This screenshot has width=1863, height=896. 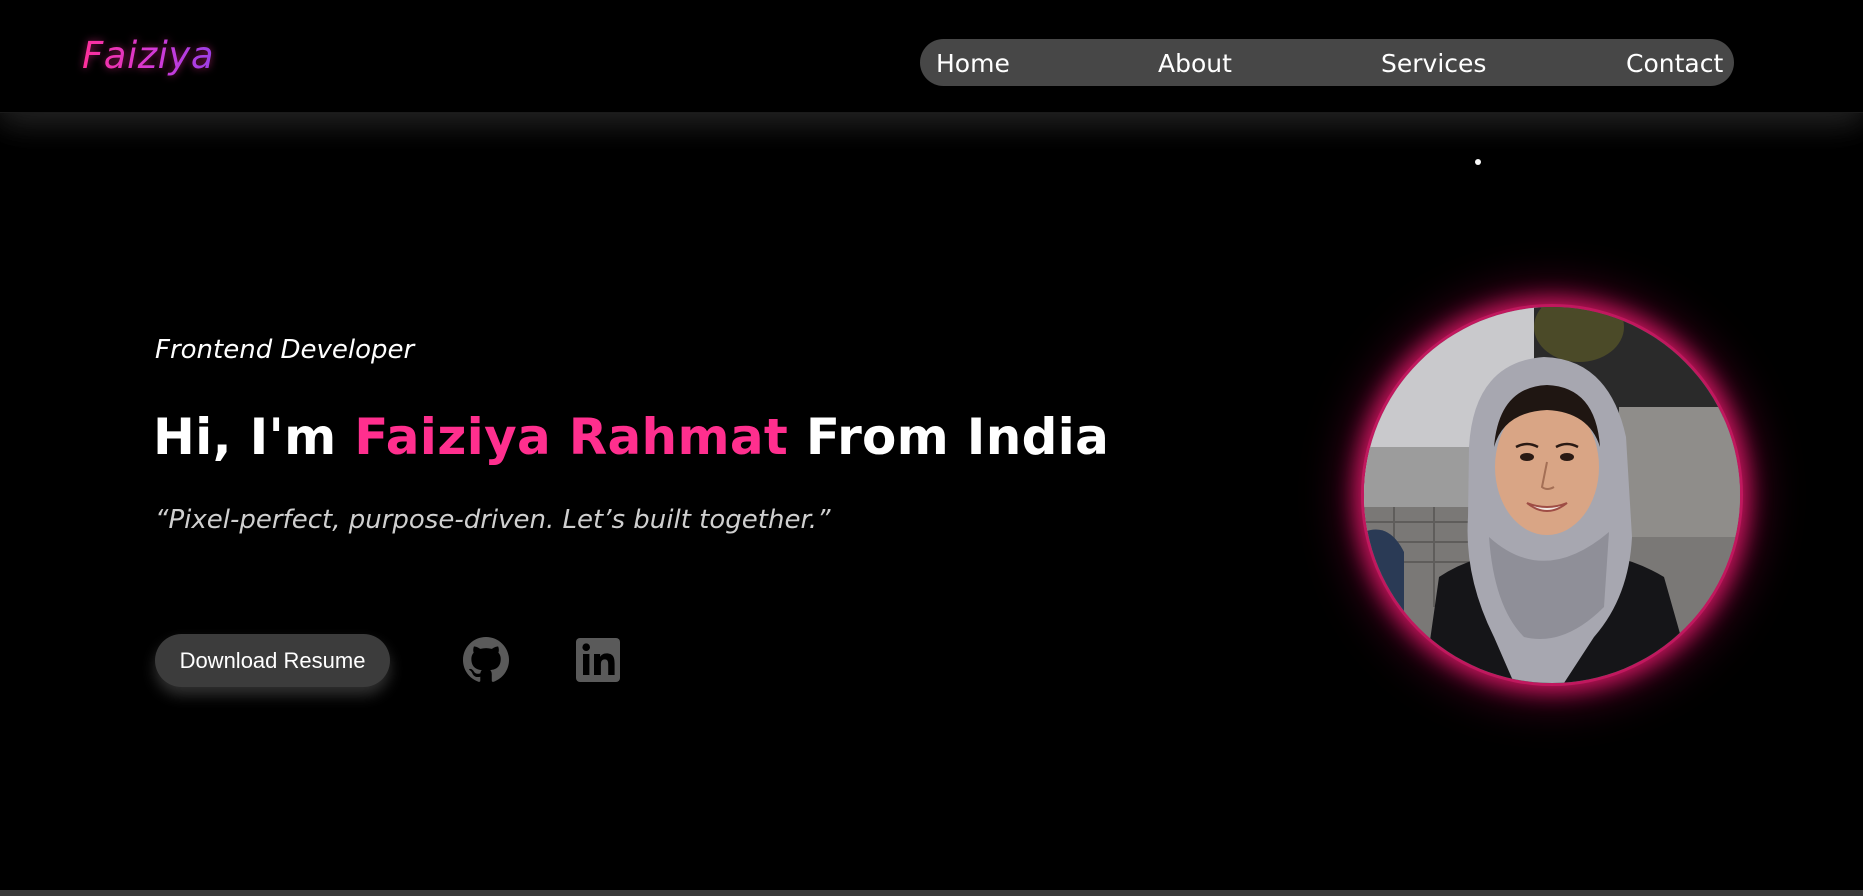 I want to click on cursor-dot, so click(x=1478, y=162).